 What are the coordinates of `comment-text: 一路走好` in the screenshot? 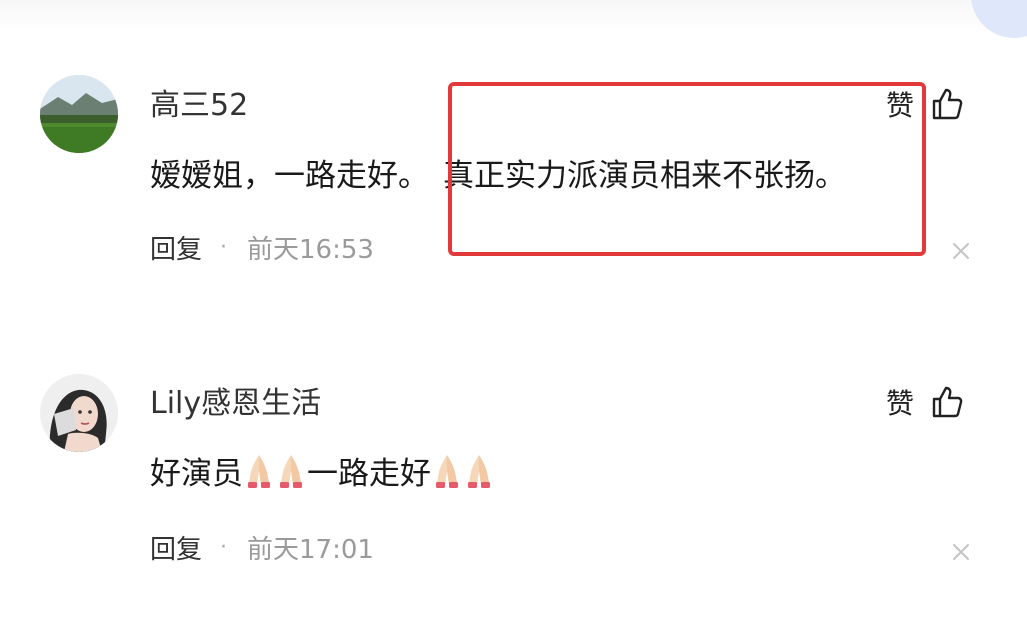 It's located at (369, 474).